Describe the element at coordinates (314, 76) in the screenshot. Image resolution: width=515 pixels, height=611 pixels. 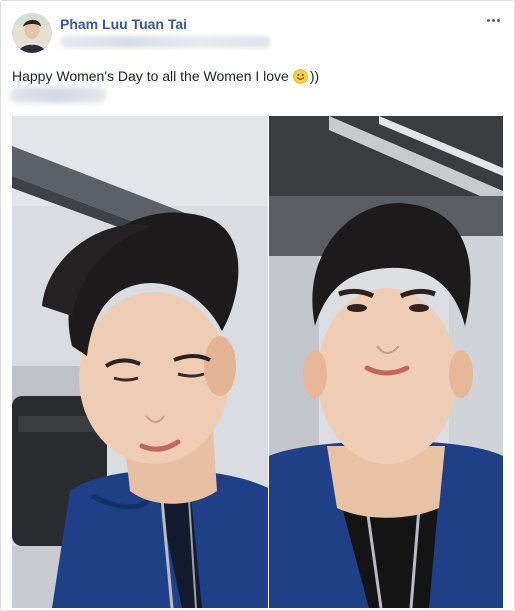
I see `post-message-suffix: ))` at that location.